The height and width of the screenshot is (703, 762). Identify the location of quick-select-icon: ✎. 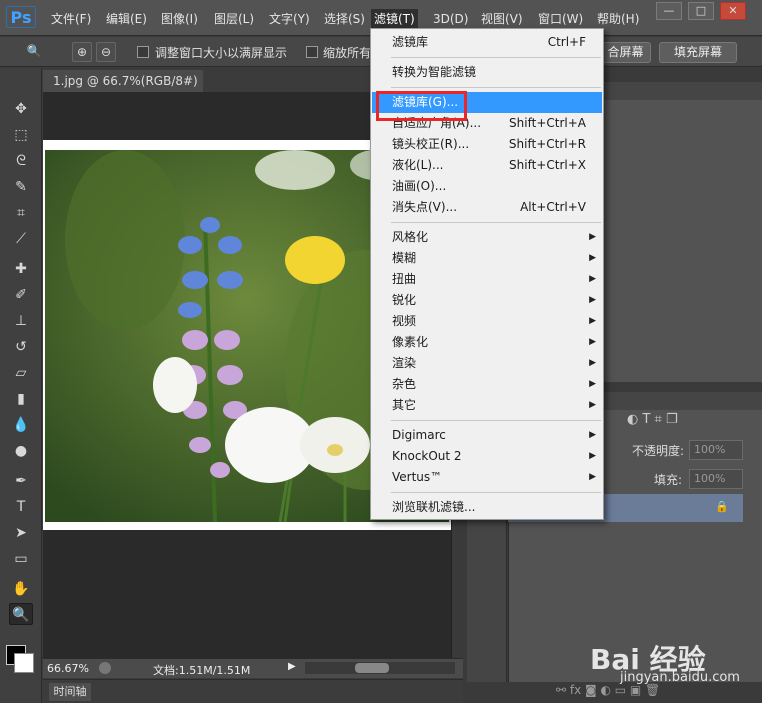
(21, 187).